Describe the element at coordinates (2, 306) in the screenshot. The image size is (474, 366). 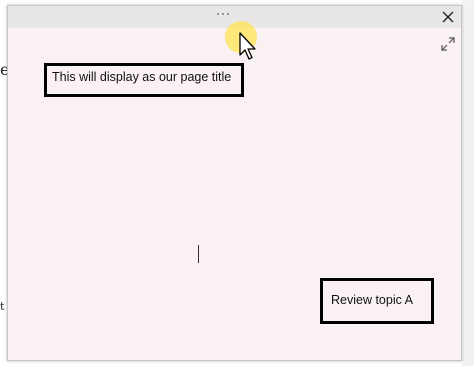
I see `background-text-fragment: t` at that location.